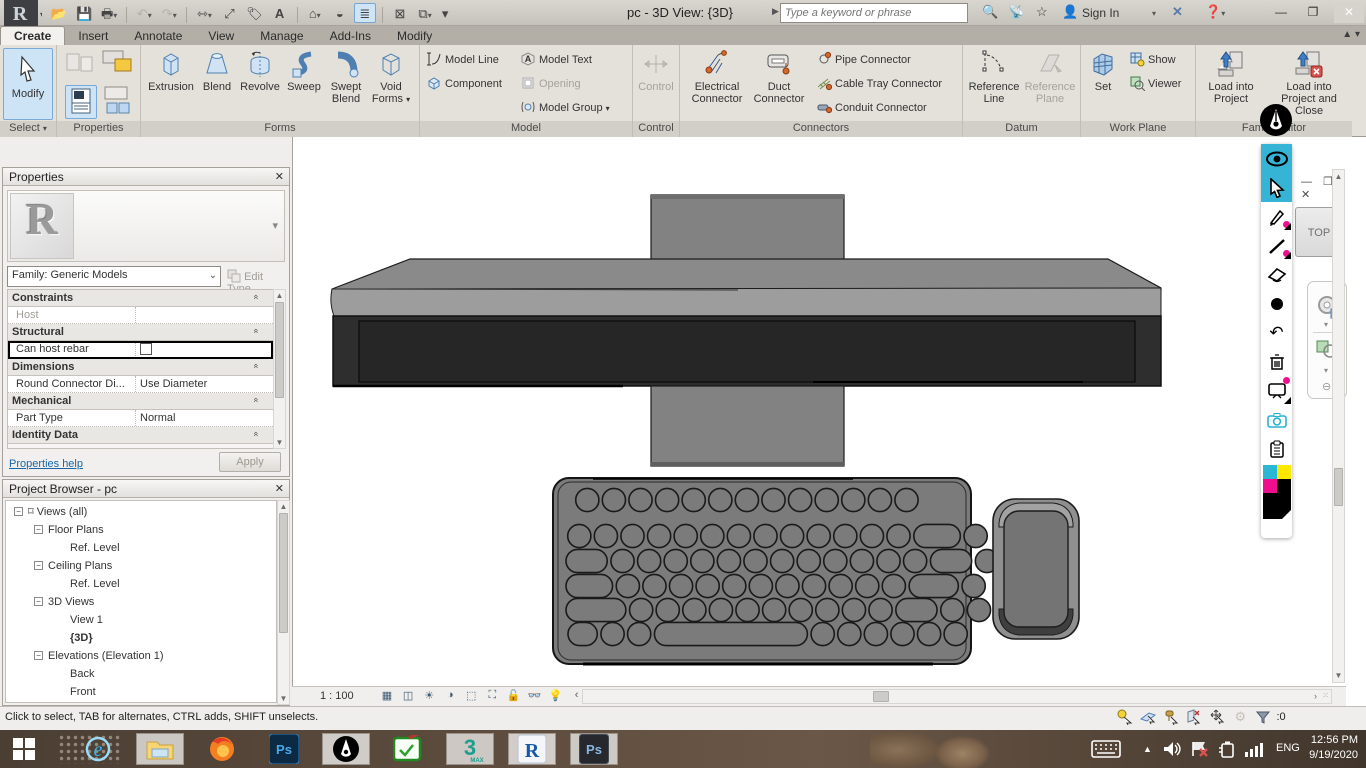 The height and width of the screenshot is (768, 1366). What do you see at coordinates (337, 696) in the screenshot?
I see `view-scale: 1 : 100` at bounding box center [337, 696].